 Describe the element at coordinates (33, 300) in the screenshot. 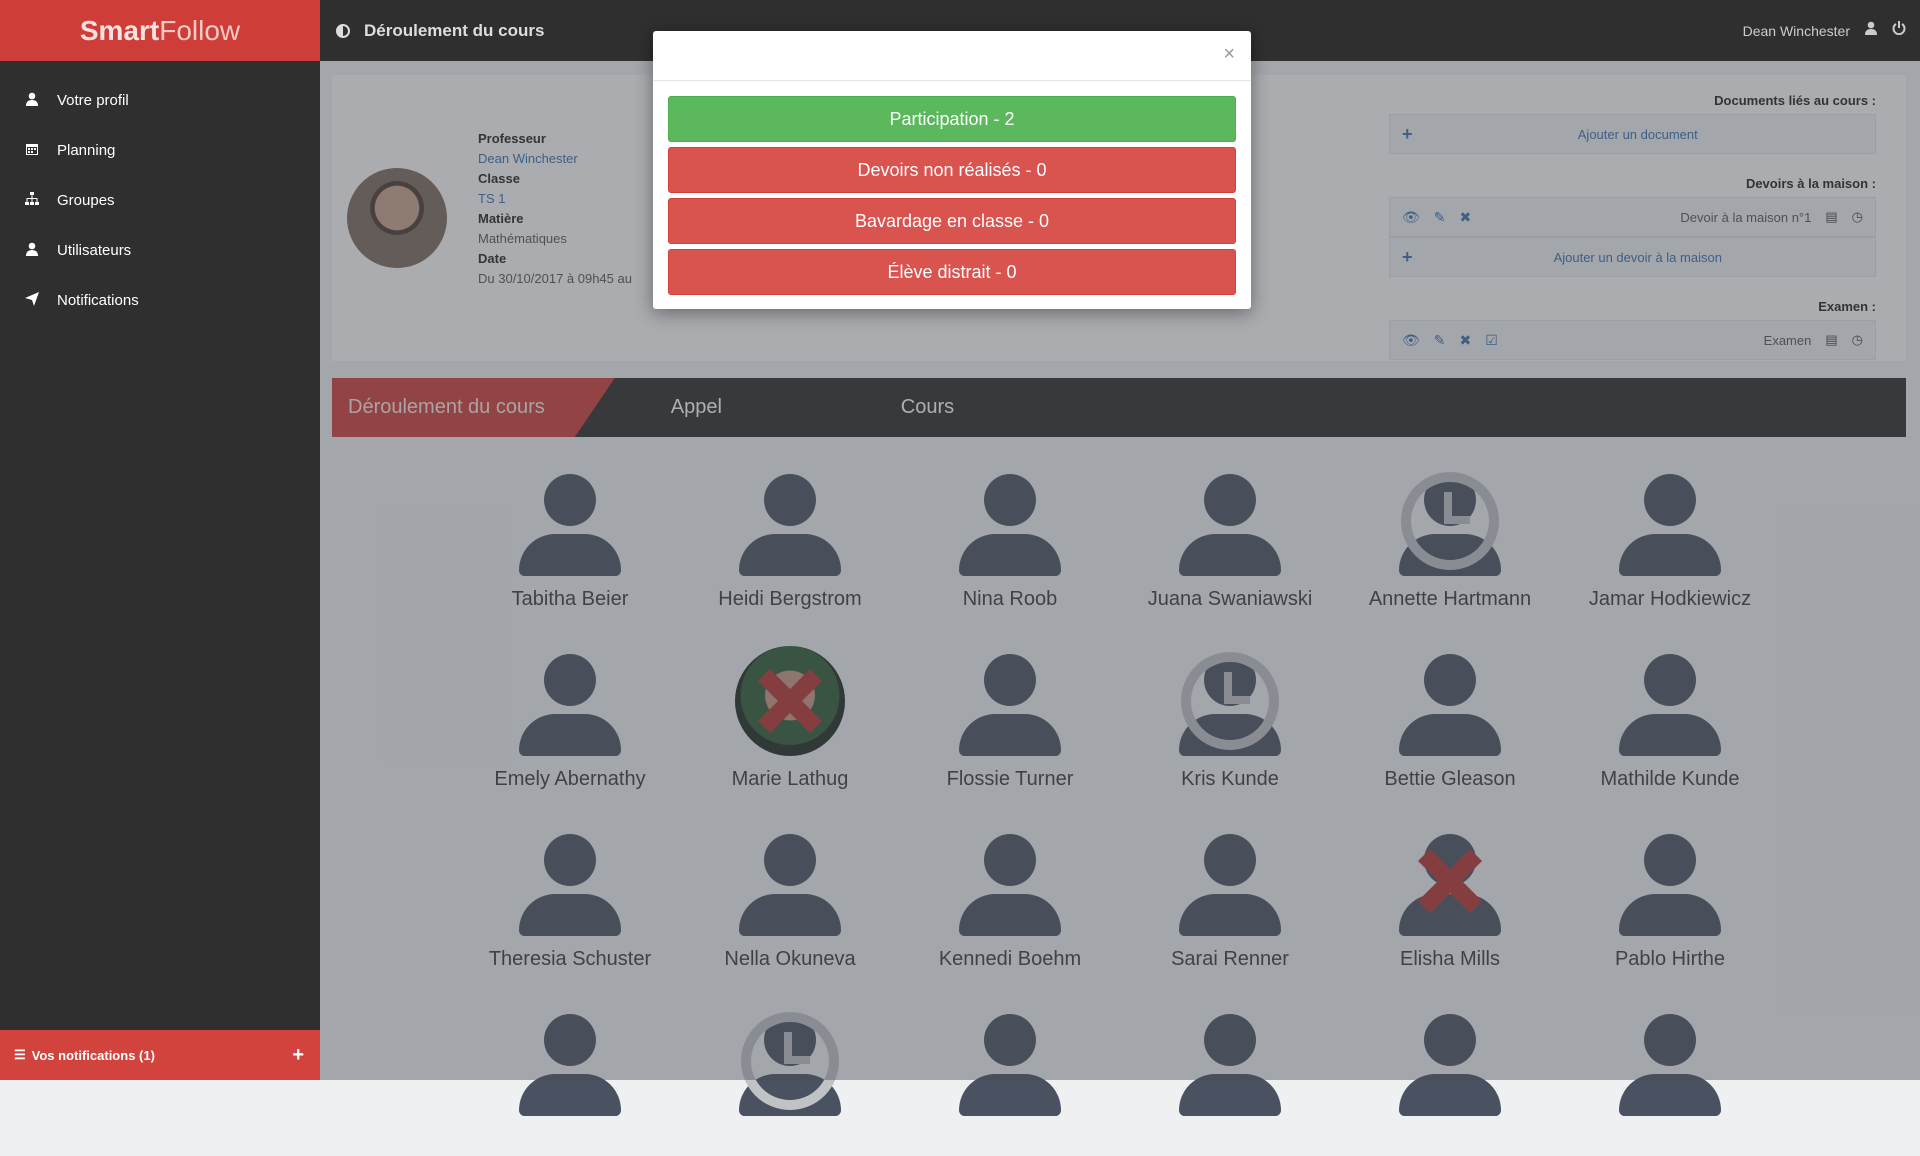

I see `send-icon` at that location.